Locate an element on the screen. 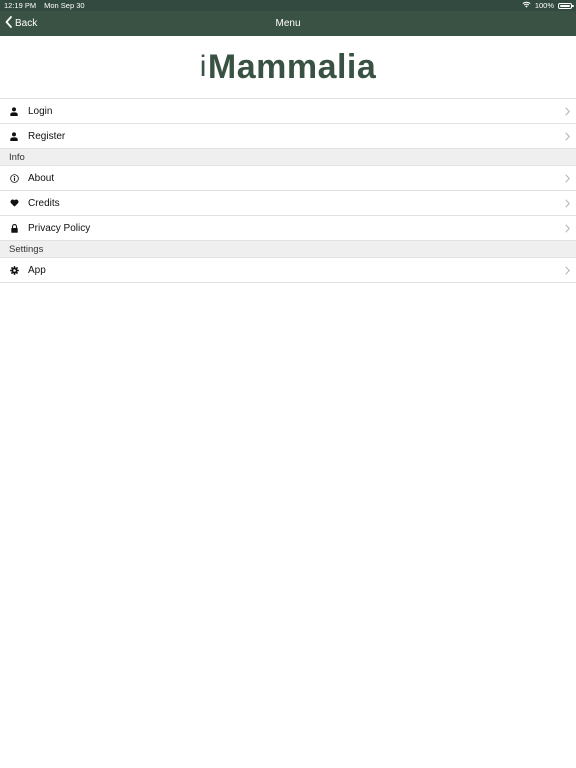  gear-icon is located at coordinates (14, 270).